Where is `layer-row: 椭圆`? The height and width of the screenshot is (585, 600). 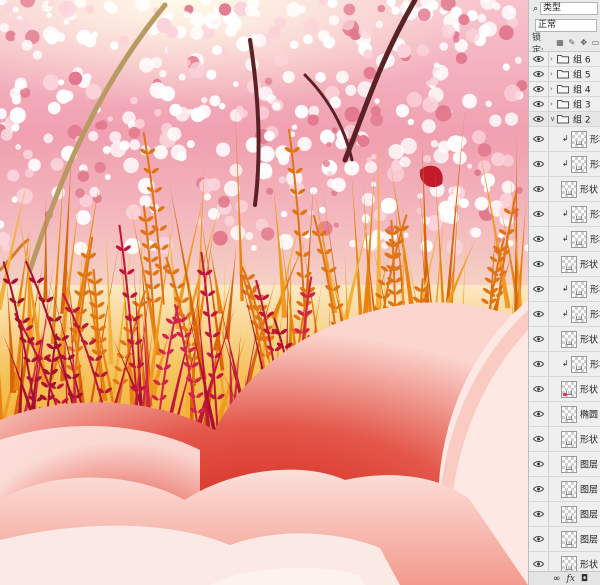 layer-row: 椭圆 is located at coordinates (564, 414).